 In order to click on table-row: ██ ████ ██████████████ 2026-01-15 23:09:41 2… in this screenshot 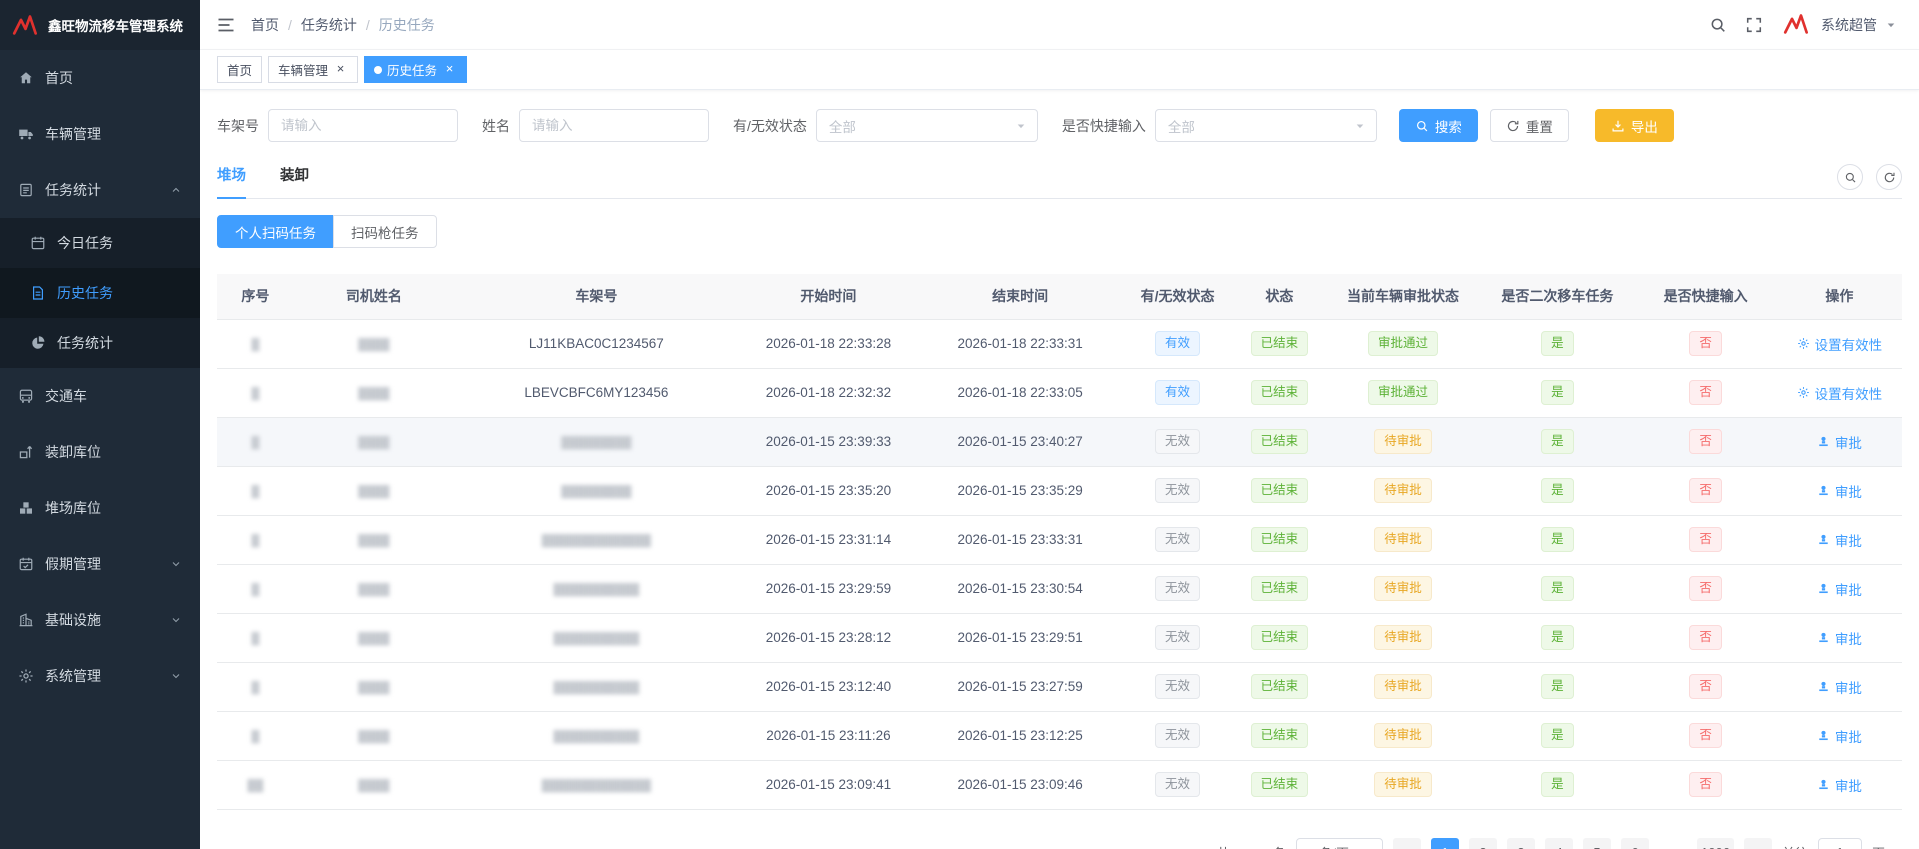, I will do `click(1059, 785)`.